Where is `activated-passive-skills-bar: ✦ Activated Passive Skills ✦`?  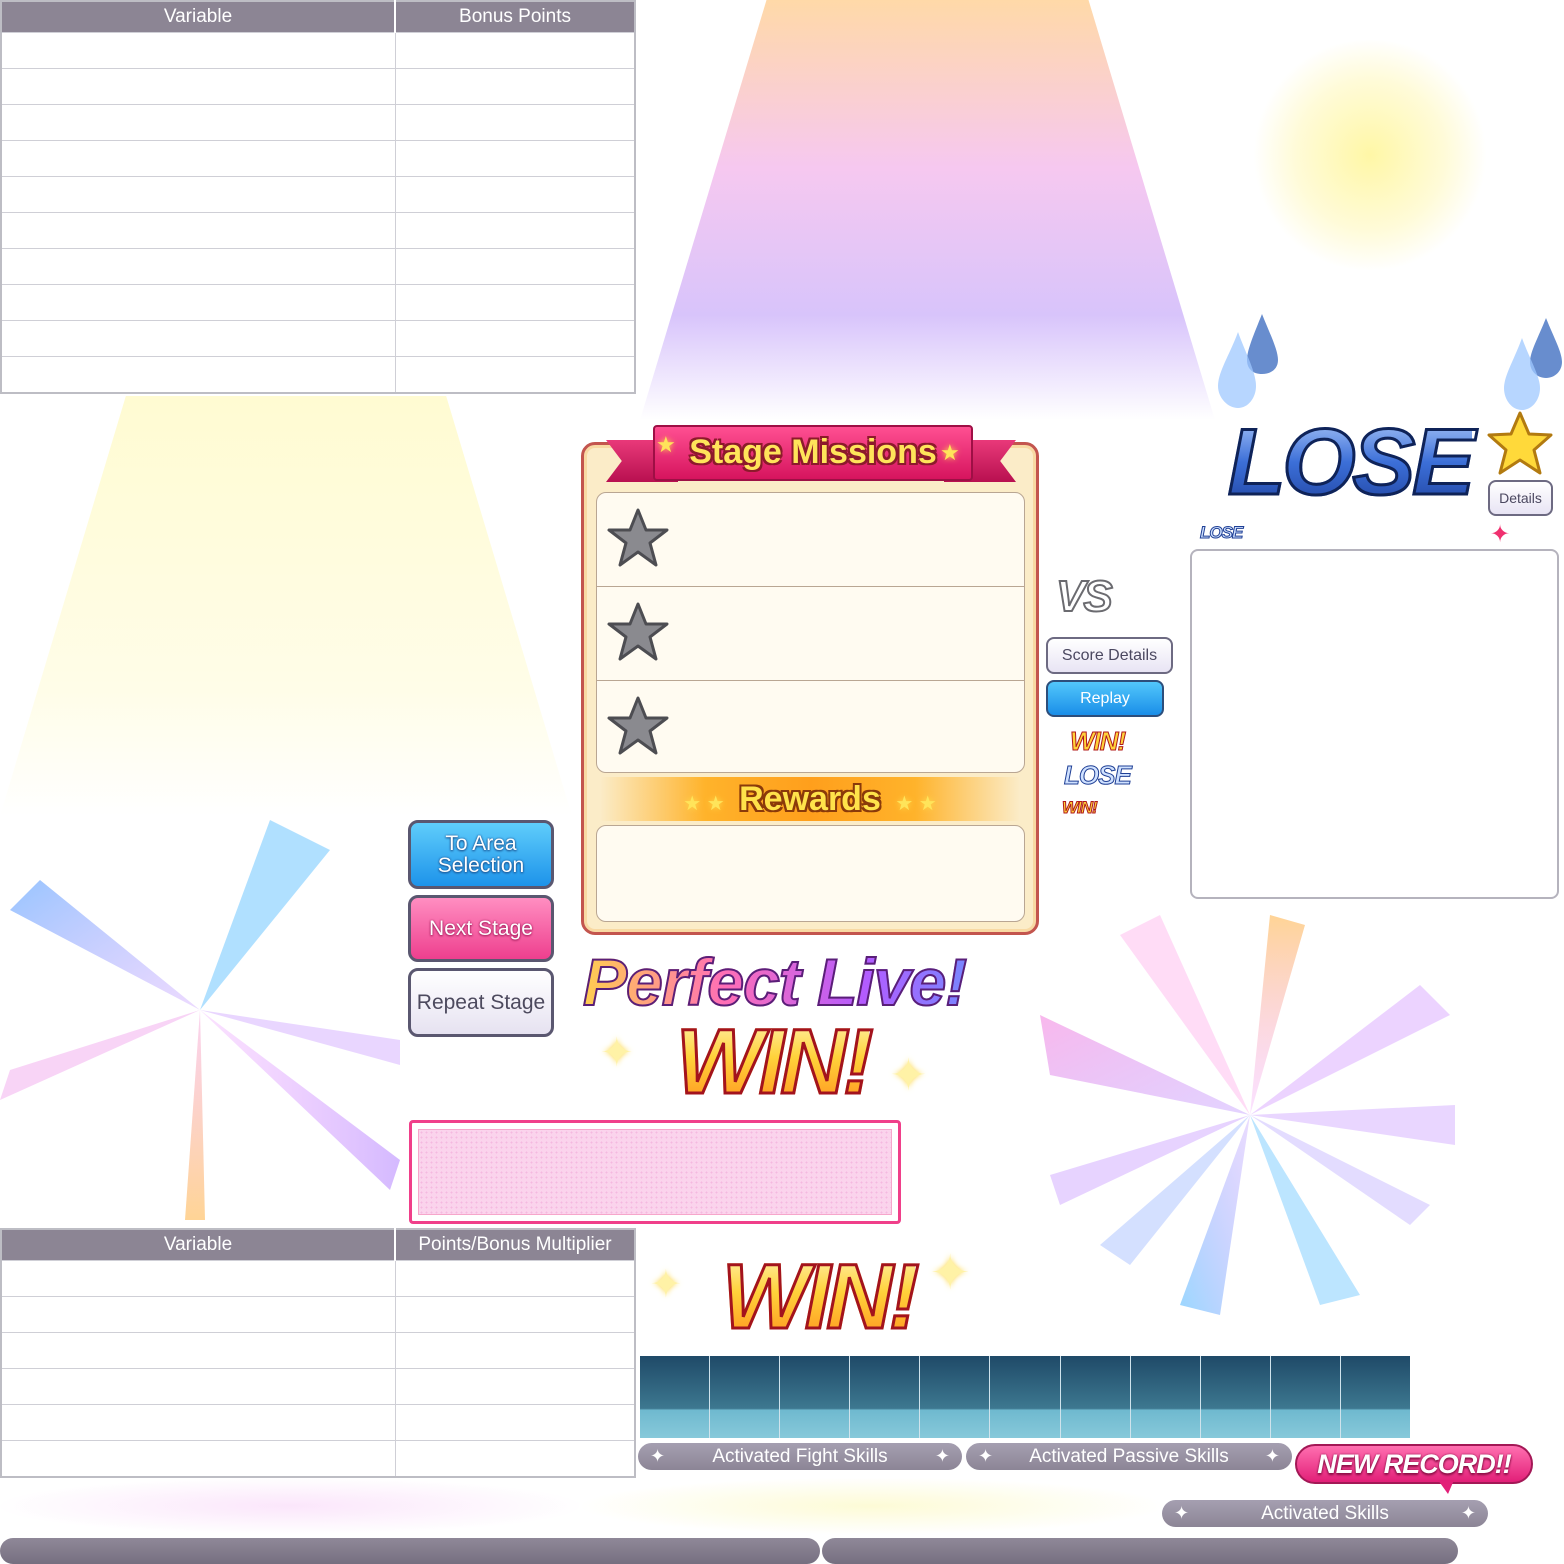
activated-passive-skills-bar: ✦ Activated Passive Skills ✦ is located at coordinates (1129, 1456).